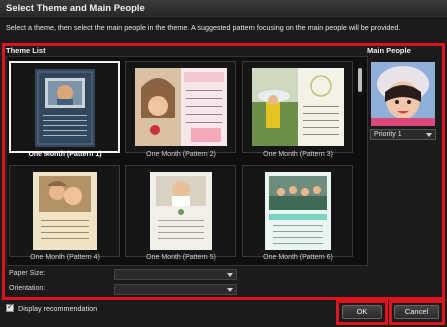 Image resolution: width=447 pixels, height=327 pixels. I want to click on person-face-image, so click(403, 94).